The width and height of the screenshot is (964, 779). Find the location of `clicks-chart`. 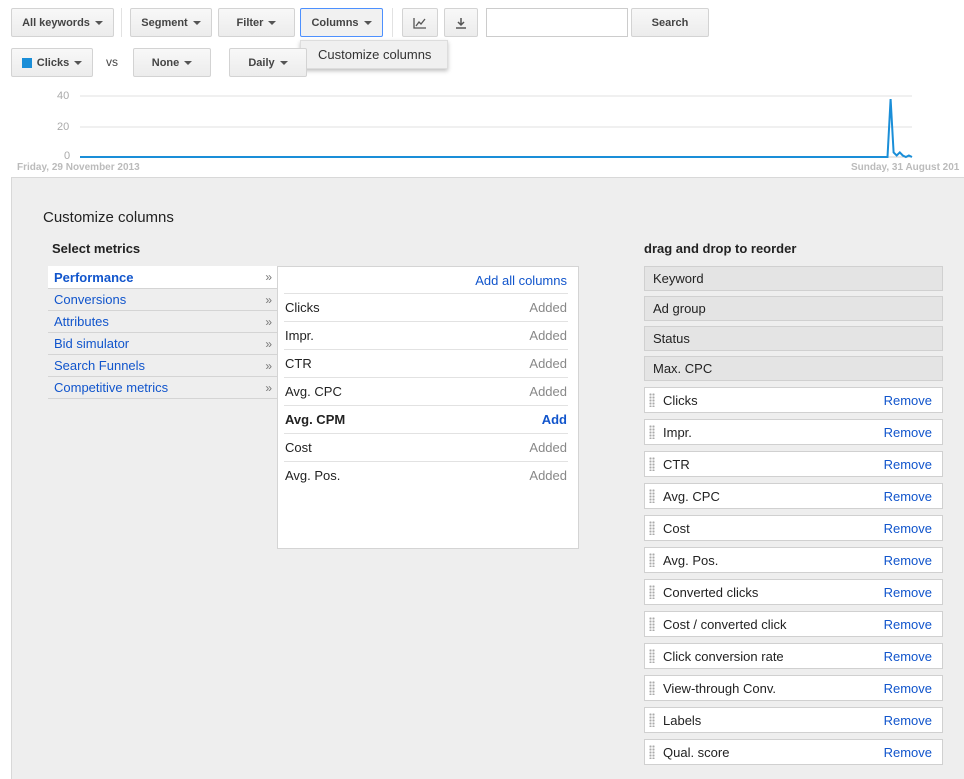

clicks-chart is located at coordinates (496, 127).